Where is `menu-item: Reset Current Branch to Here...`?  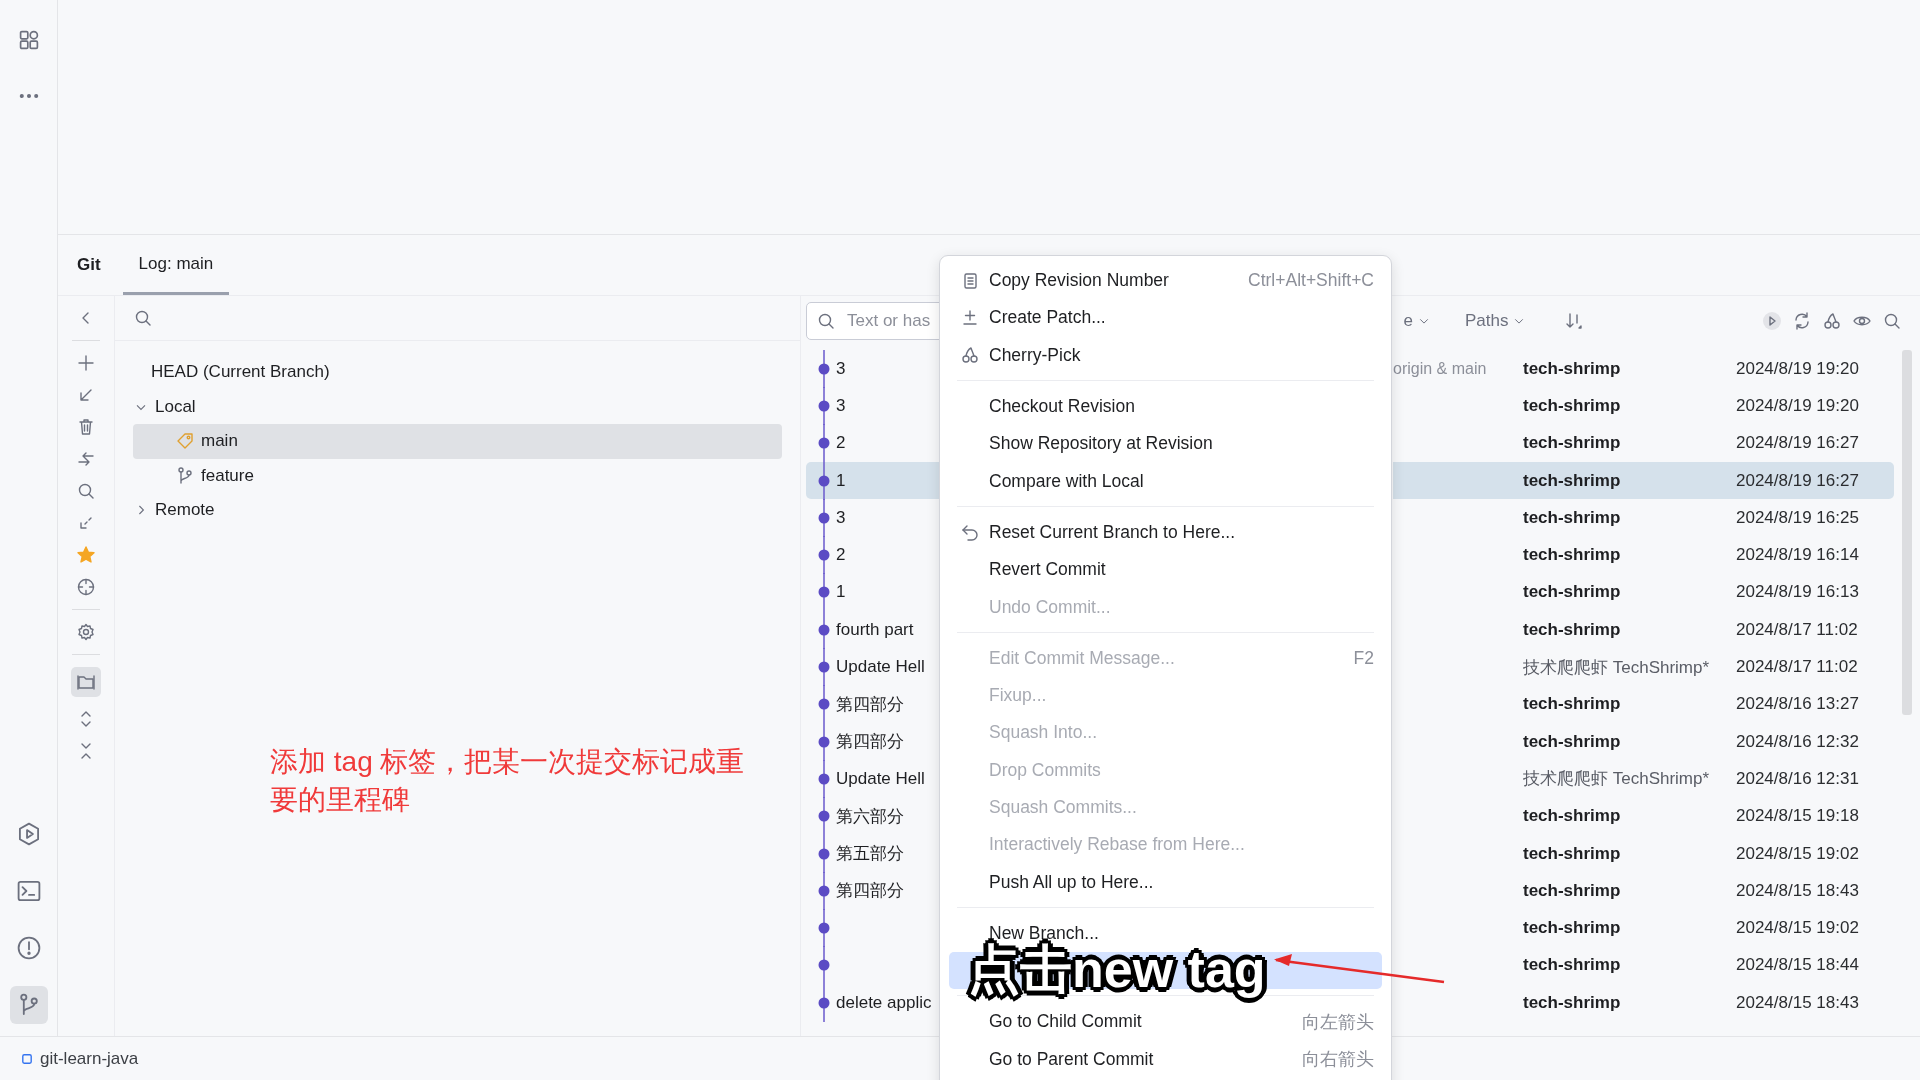
menu-item: Reset Current Branch to Here... is located at coordinates (1165, 532).